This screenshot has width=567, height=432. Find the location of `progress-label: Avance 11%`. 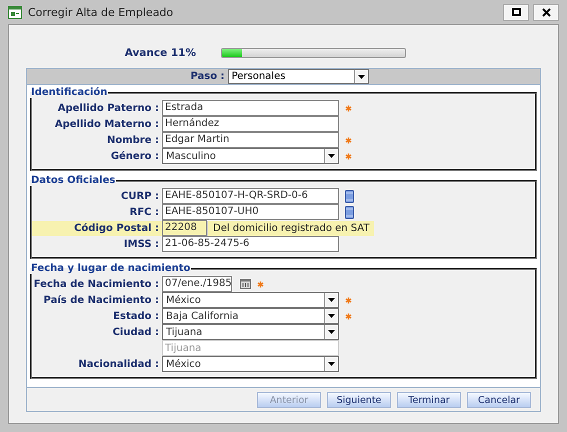

progress-label: Avance 11% is located at coordinates (160, 53).